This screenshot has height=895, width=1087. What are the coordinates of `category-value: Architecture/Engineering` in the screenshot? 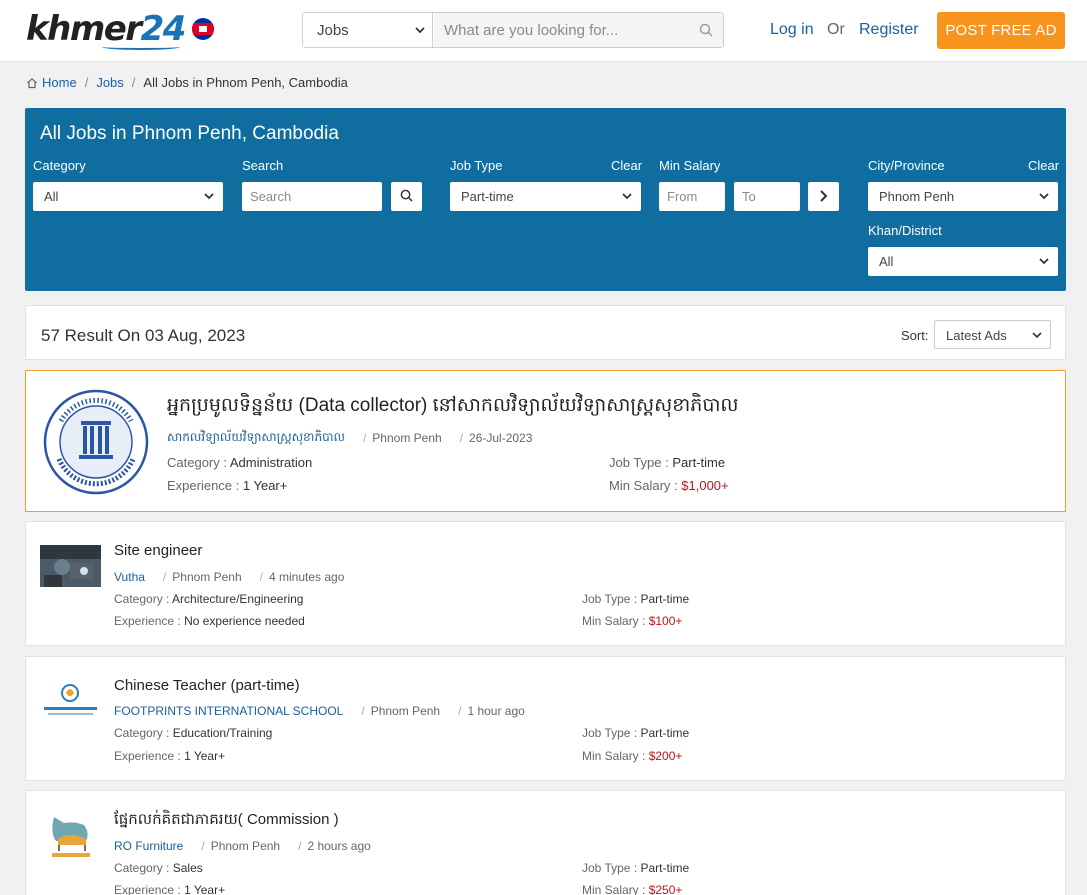 It's located at (237, 599).